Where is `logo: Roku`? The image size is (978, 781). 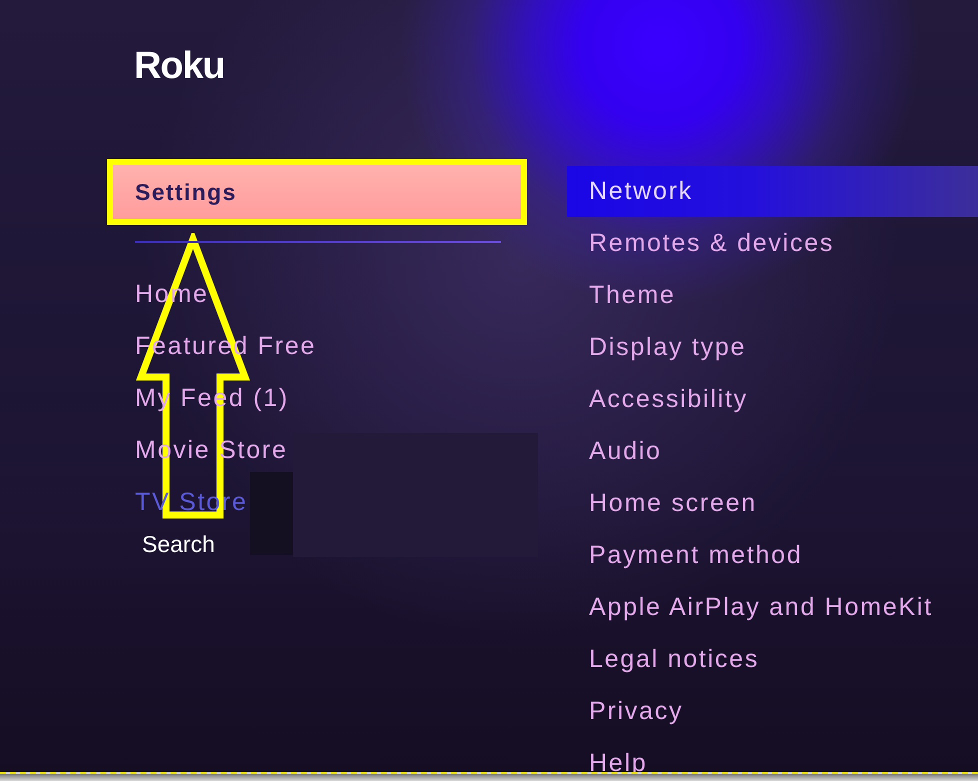 logo: Roku is located at coordinates (179, 66).